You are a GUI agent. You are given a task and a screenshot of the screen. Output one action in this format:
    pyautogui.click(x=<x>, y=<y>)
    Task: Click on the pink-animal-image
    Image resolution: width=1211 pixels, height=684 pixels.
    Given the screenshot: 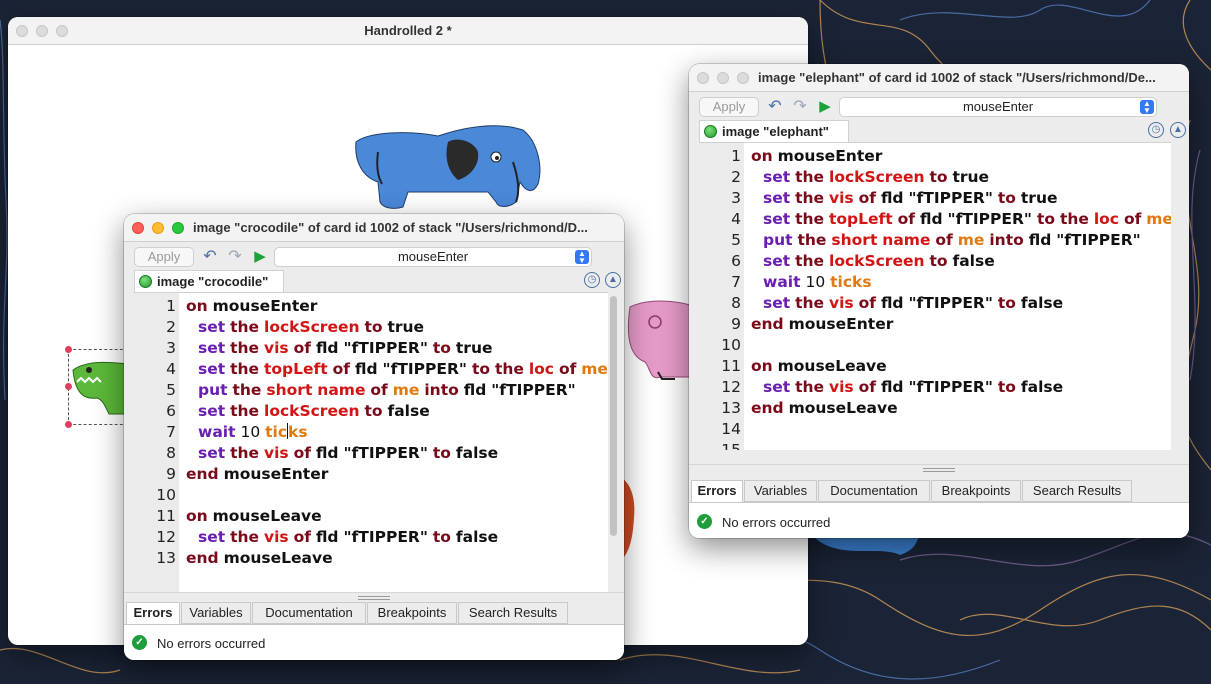 What is the action you would take?
    pyautogui.click(x=655, y=342)
    